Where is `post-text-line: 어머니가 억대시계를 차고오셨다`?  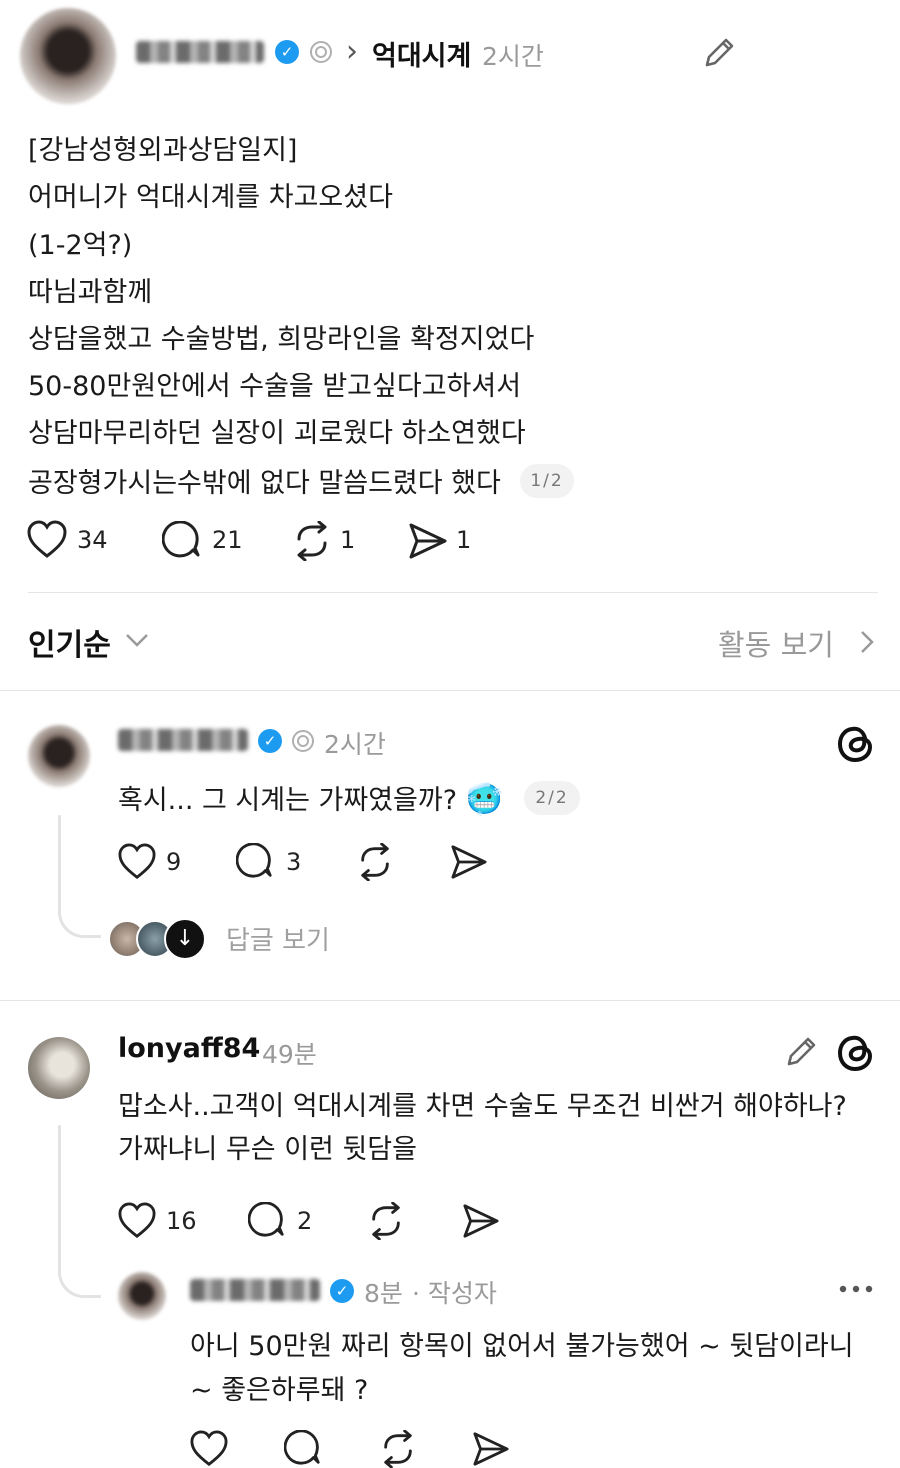 post-text-line: 어머니가 억대시계를 차고오셨다 is located at coordinates (210, 197).